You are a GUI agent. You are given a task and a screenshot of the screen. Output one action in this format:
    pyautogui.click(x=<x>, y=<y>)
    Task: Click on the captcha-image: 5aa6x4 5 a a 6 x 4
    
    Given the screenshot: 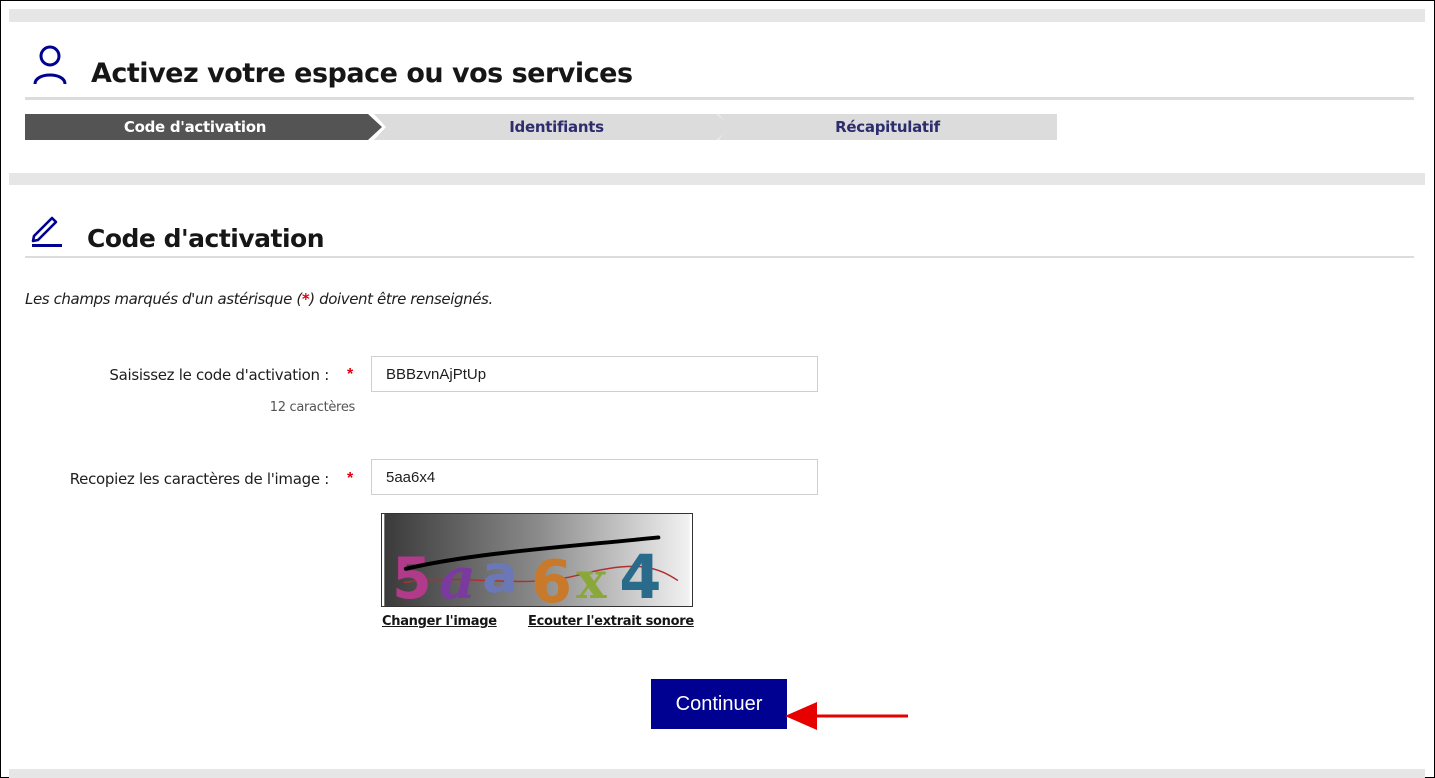 What is the action you would take?
    pyautogui.click(x=537, y=560)
    